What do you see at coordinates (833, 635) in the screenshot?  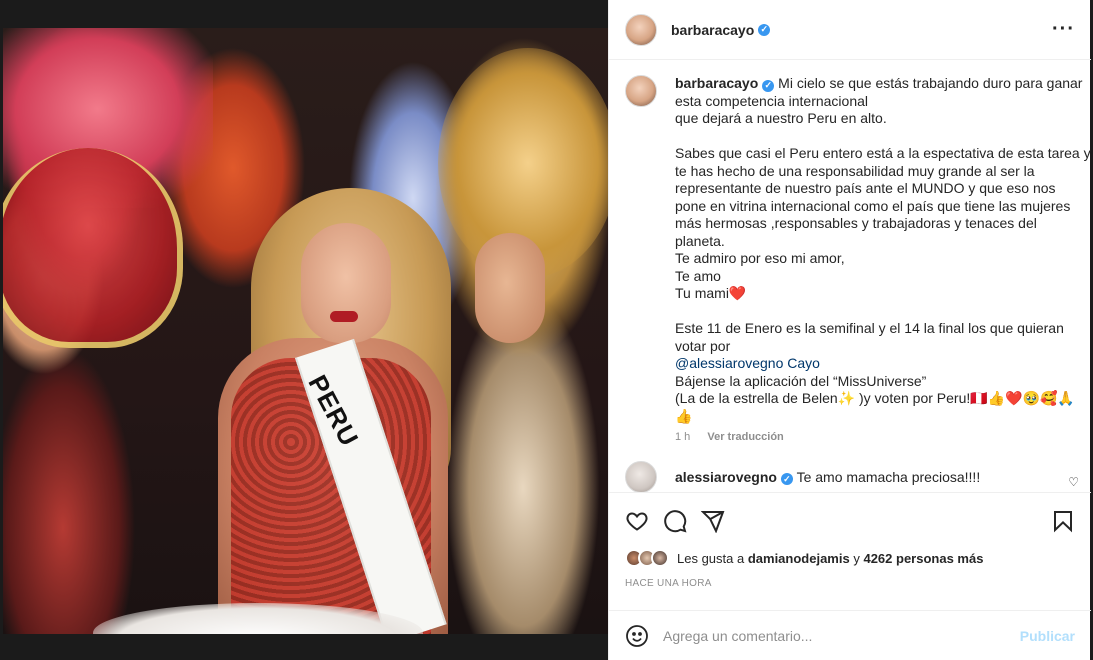 I see `comment-input` at bounding box center [833, 635].